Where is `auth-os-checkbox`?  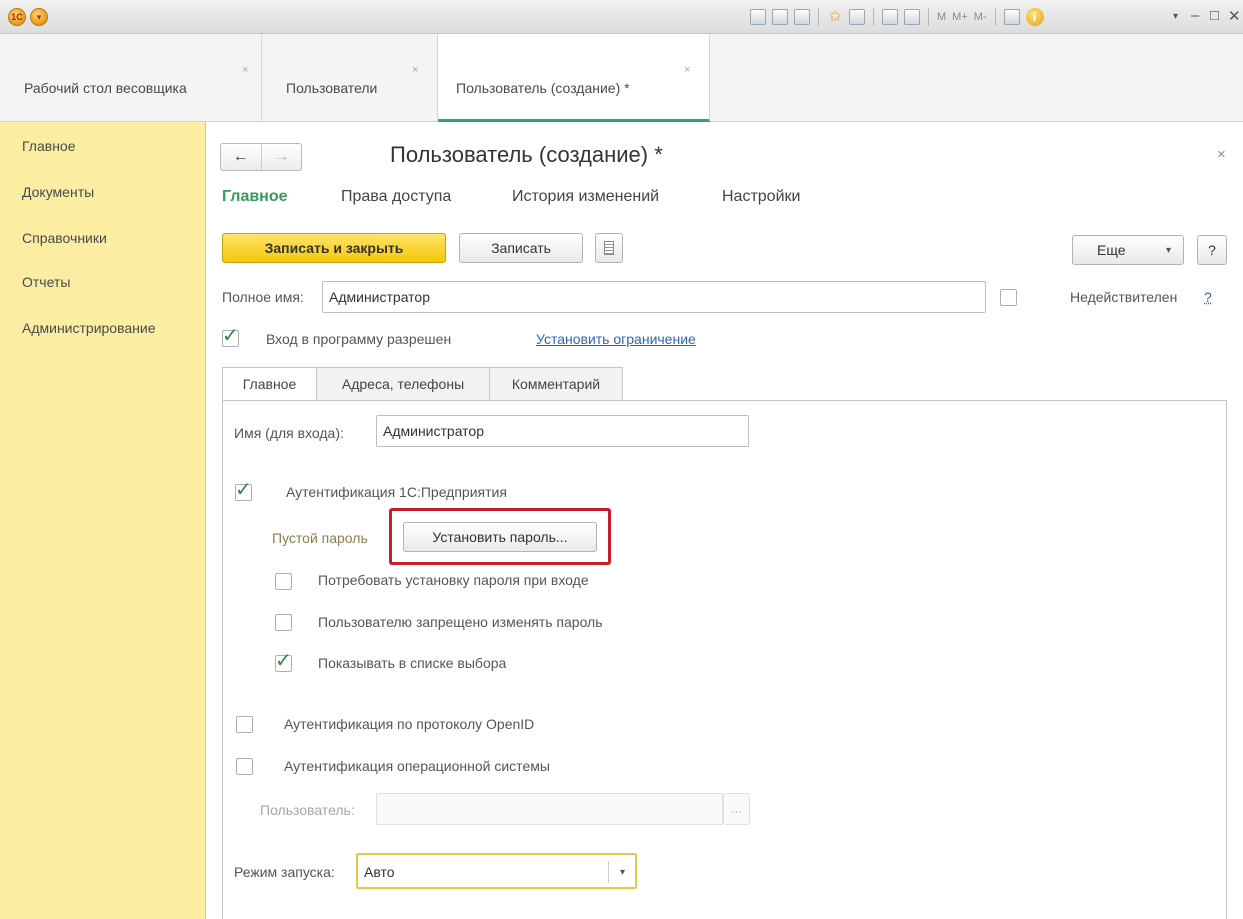 auth-os-checkbox is located at coordinates (244, 766).